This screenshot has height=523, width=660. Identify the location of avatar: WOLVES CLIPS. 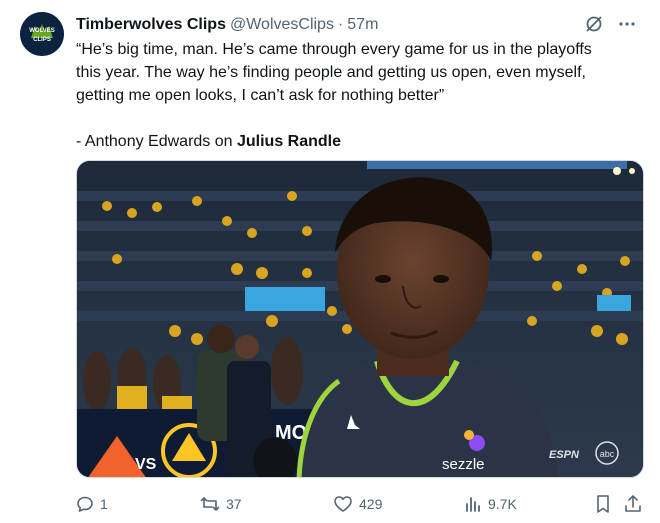
(42, 34).